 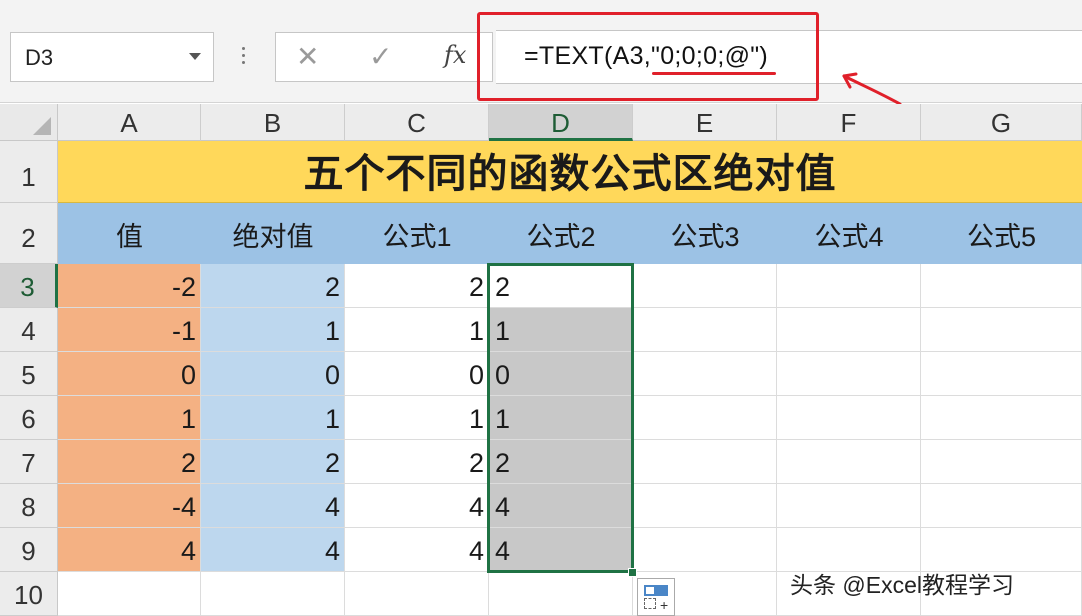 What do you see at coordinates (561, 233) in the screenshot?
I see `header-cell: 公式2` at bounding box center [561, 233].